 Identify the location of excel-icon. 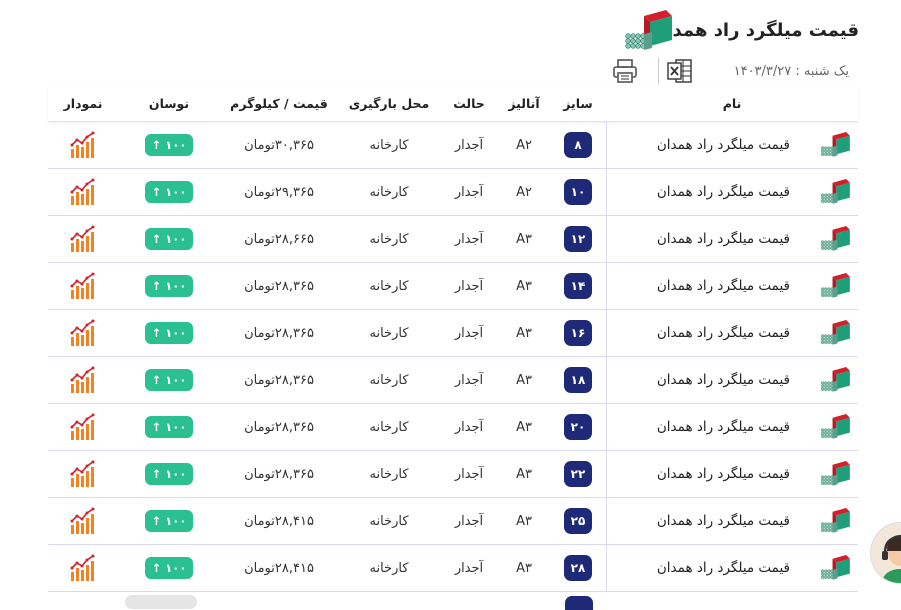
(680, 71).